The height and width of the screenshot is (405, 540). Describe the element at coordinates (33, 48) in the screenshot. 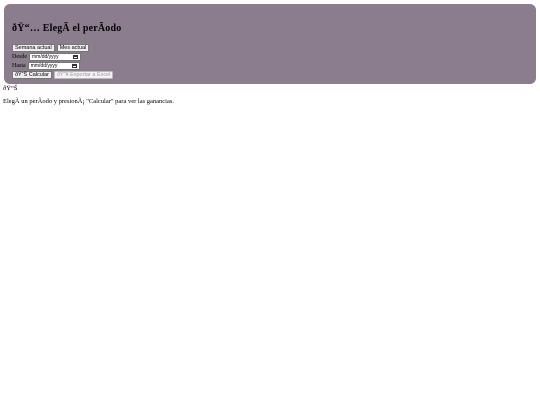

I see `current-week-button: Semana actual` at that location.